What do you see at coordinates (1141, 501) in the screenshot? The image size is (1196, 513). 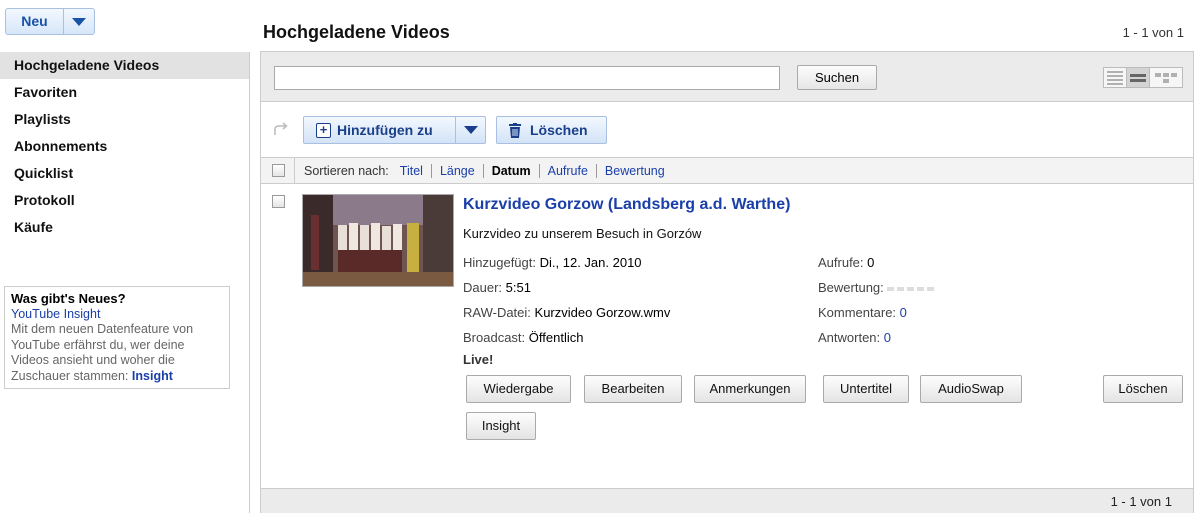 I see `pagination-count-bottom: 1 - 1 von 1` at bounding box center [1141, 501].